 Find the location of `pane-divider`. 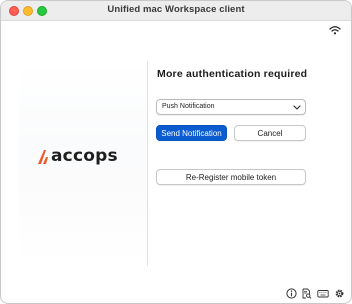

pane-divider is located at coordinates (147, 163).